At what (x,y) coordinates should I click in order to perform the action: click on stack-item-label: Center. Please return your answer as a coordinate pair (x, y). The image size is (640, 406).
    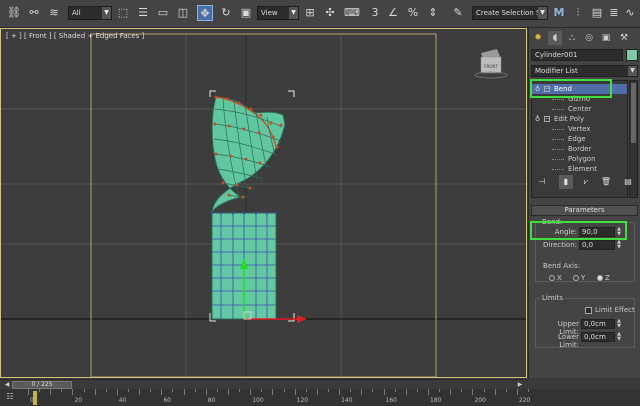
    Looking at the image, I should click on (580, 109).